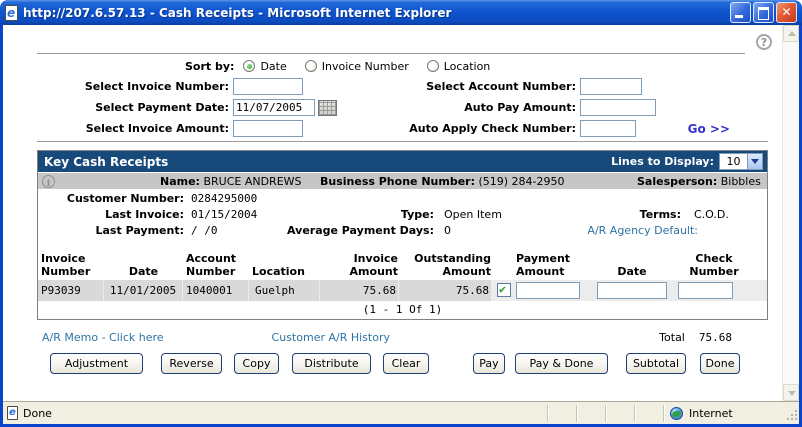 The width and height of the screenshot is (802, 427). I want to click on separator-top, so click(391, 53).